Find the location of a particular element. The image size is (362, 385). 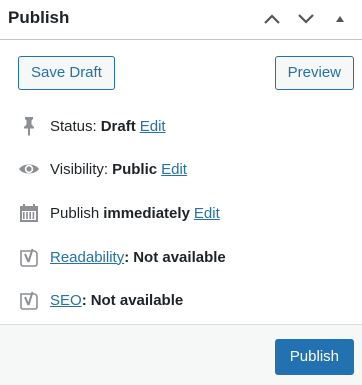

status-label: Status: is located at coordinates (73, 126).